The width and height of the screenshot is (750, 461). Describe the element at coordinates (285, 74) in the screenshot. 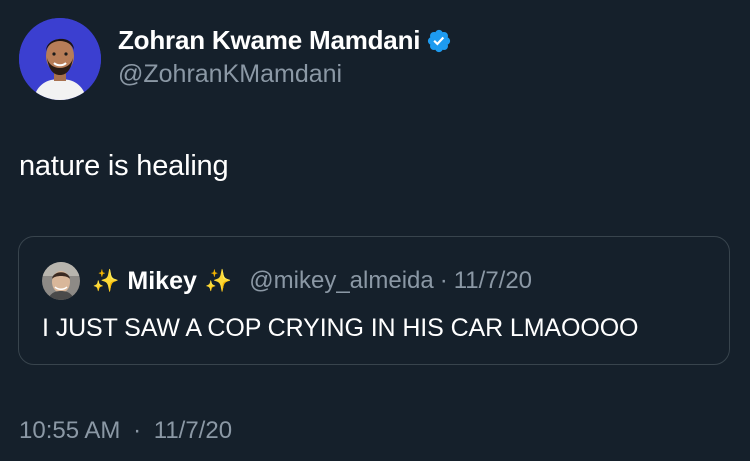

I see `author-handle: @ZohranKMamdani` at that location.